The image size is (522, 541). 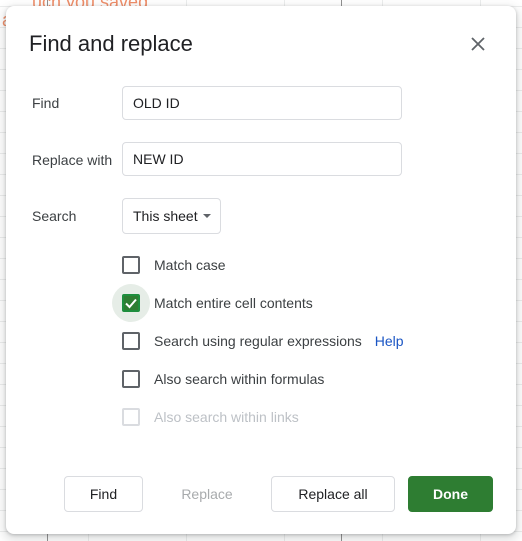 What do you see at coordinates (389, 341) in the screenshot?
I see `regex-help-link: Help` at bounding box center [389, 341].